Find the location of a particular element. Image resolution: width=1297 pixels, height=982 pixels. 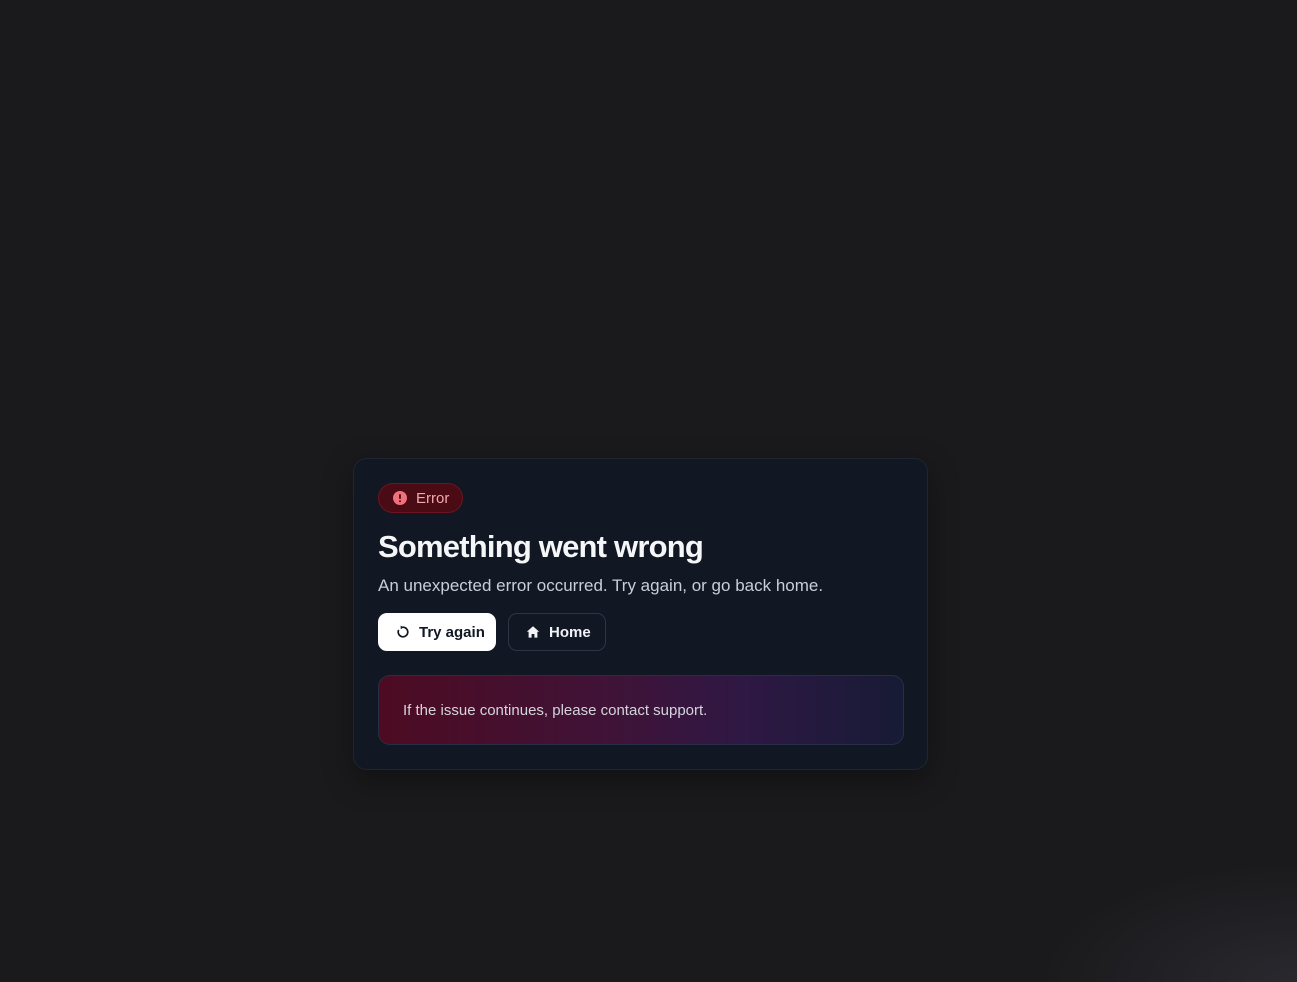

refresh-icon is located at coordinates (403, 632).